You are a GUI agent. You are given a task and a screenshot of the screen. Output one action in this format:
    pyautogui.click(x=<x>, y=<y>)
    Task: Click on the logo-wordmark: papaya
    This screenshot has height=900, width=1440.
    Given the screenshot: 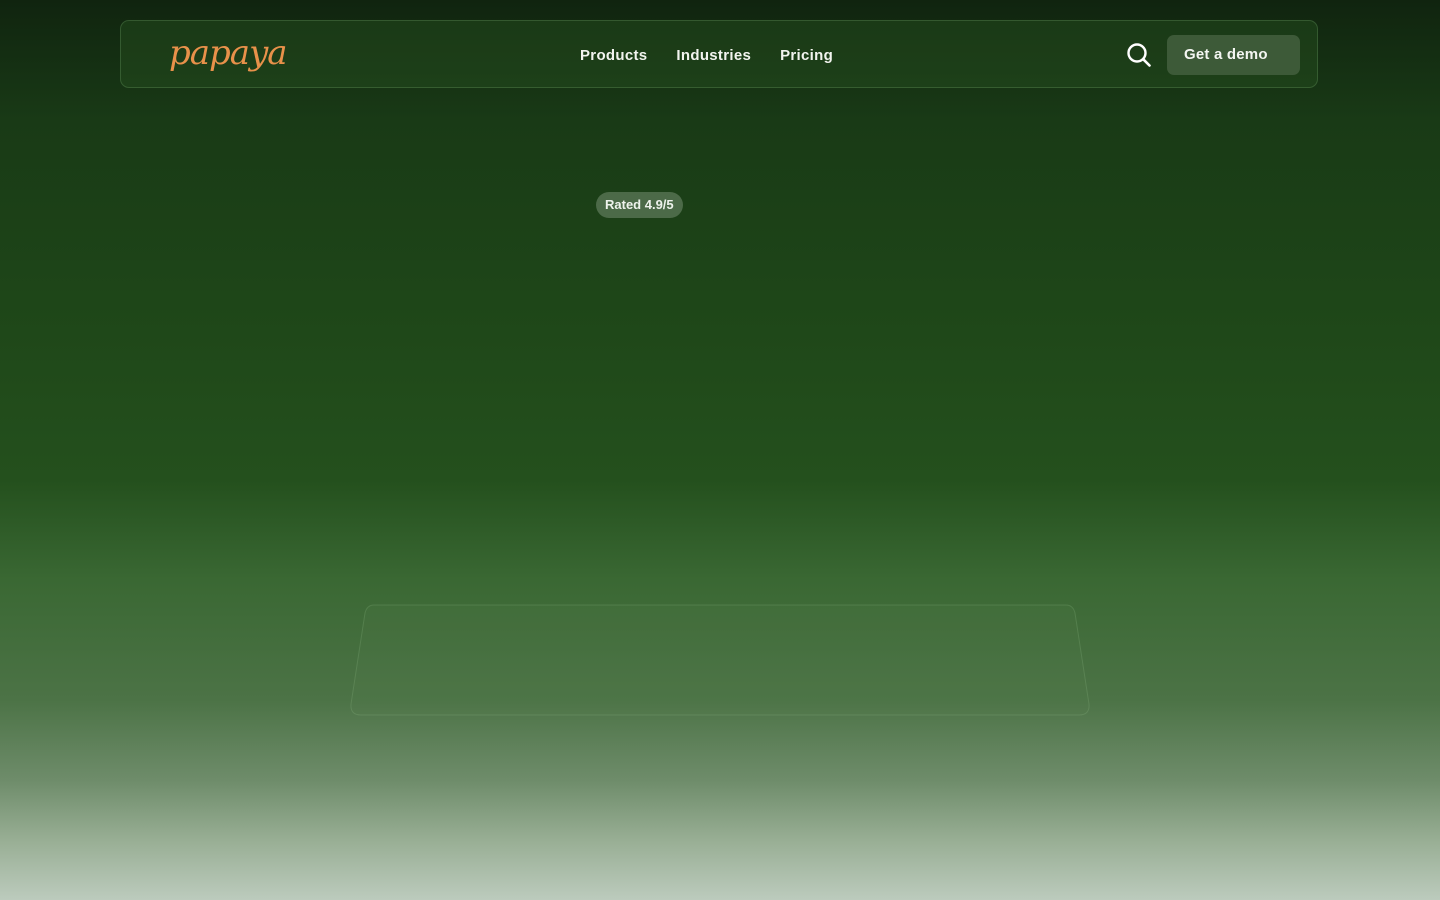 What is the action you would take?
    pyautogui.click(x=228, y=53)
    